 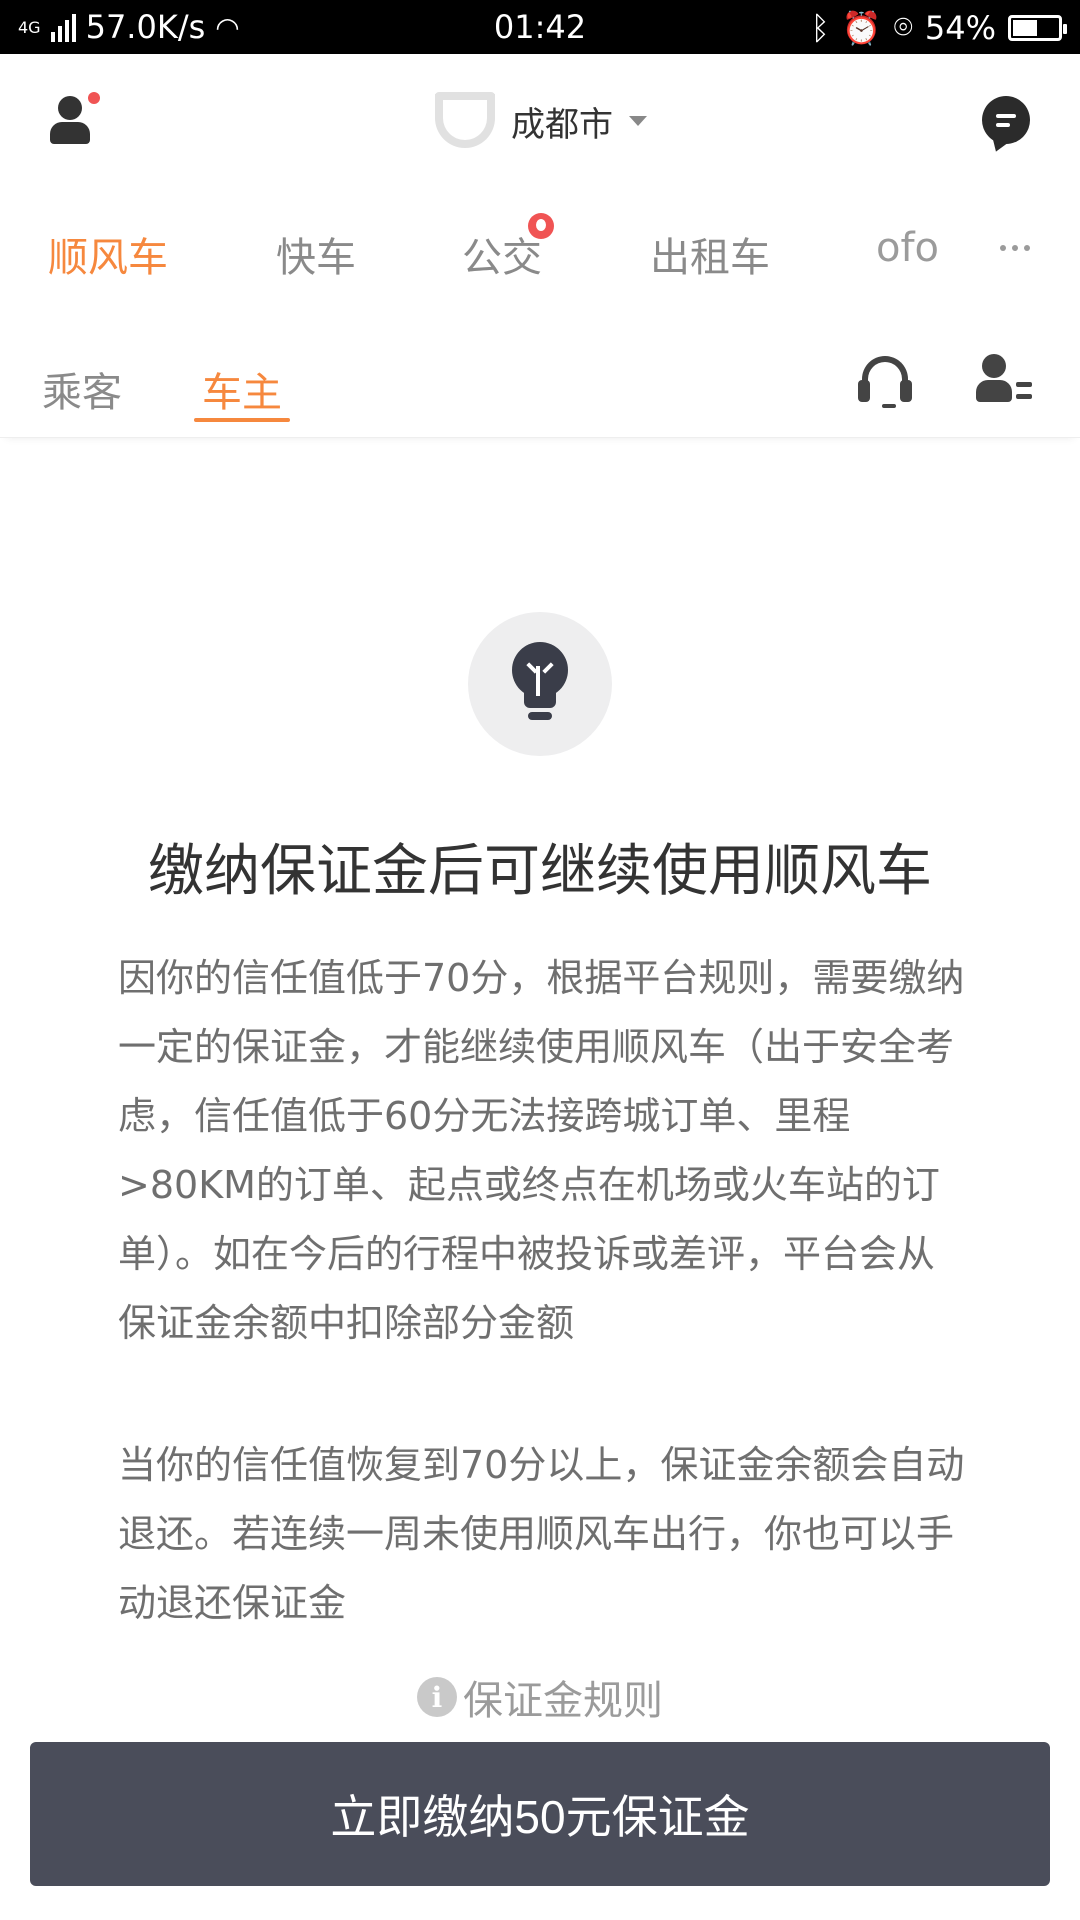 What do you see at coordinates (1015, 248) in the screenshot?
I see `more-icon` at bounding box center [1015, 248].